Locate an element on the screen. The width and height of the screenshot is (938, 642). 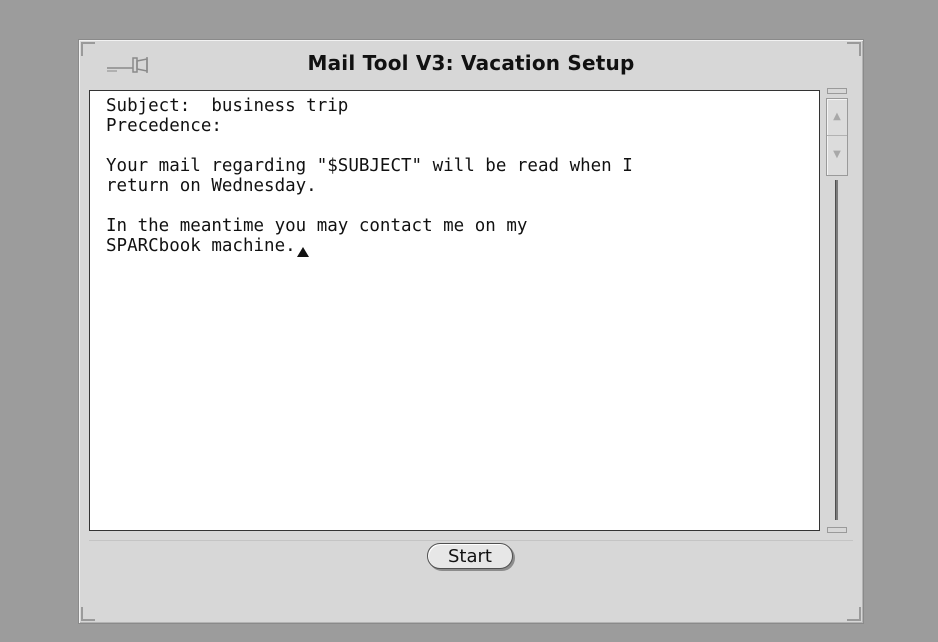
message-line: SPARCbook machine. is located at coordinates (201, 246).